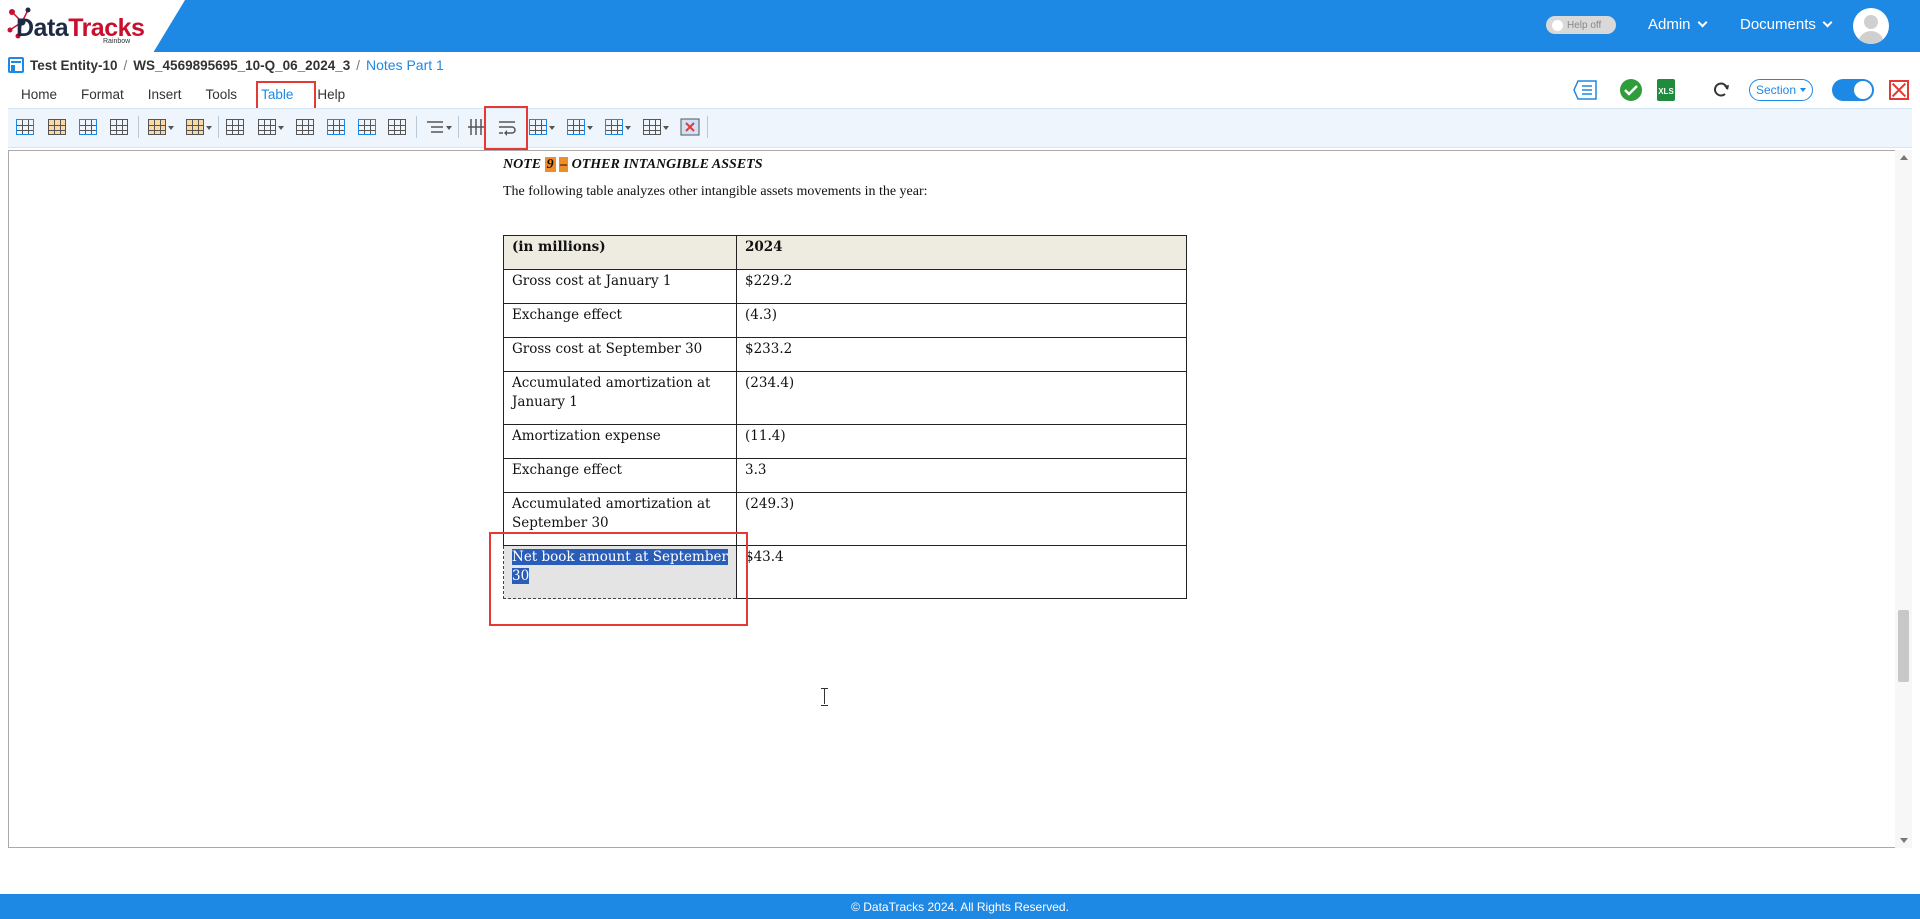 The width and height of the screenshot is (1920, 919). Describe the element at coordinates (1871, 22) in the screenshot. I see `avatar-head` at that location.